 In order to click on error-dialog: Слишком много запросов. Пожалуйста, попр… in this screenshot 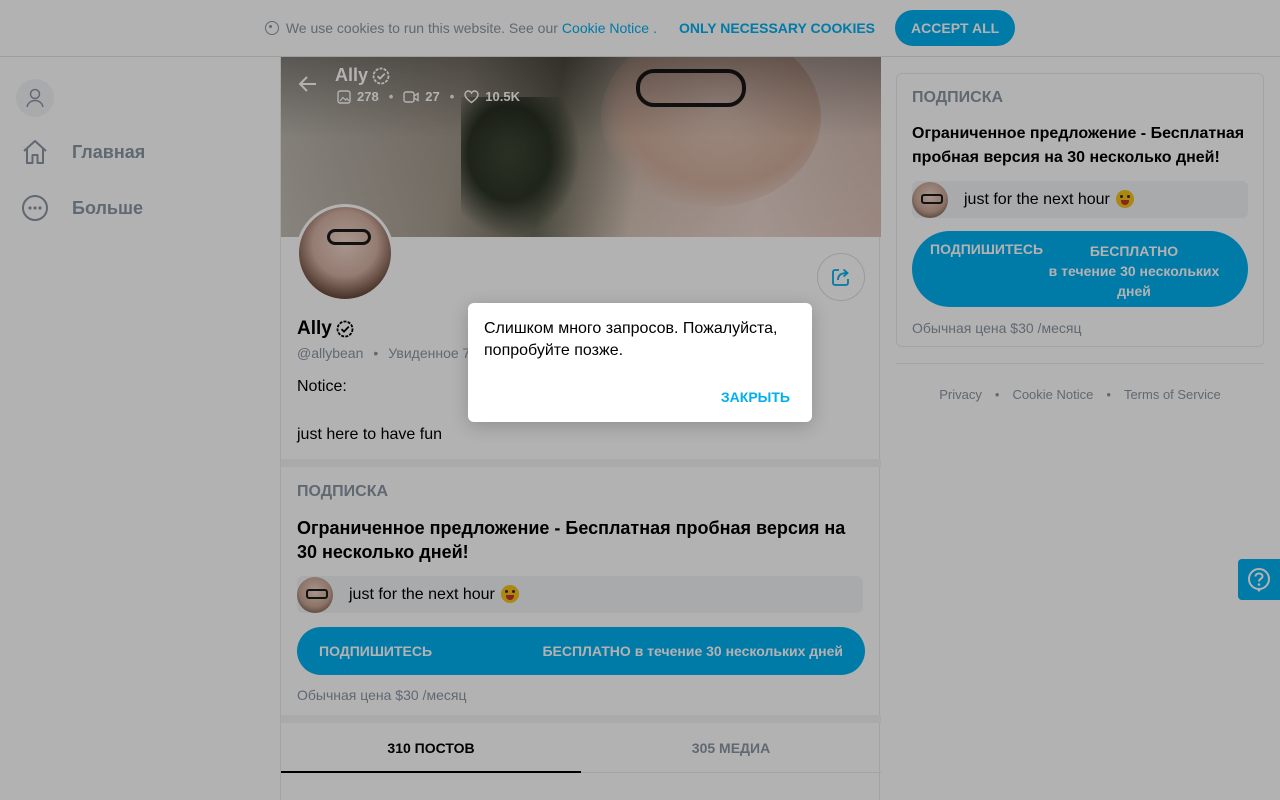, I will do `click(640, 362)`.